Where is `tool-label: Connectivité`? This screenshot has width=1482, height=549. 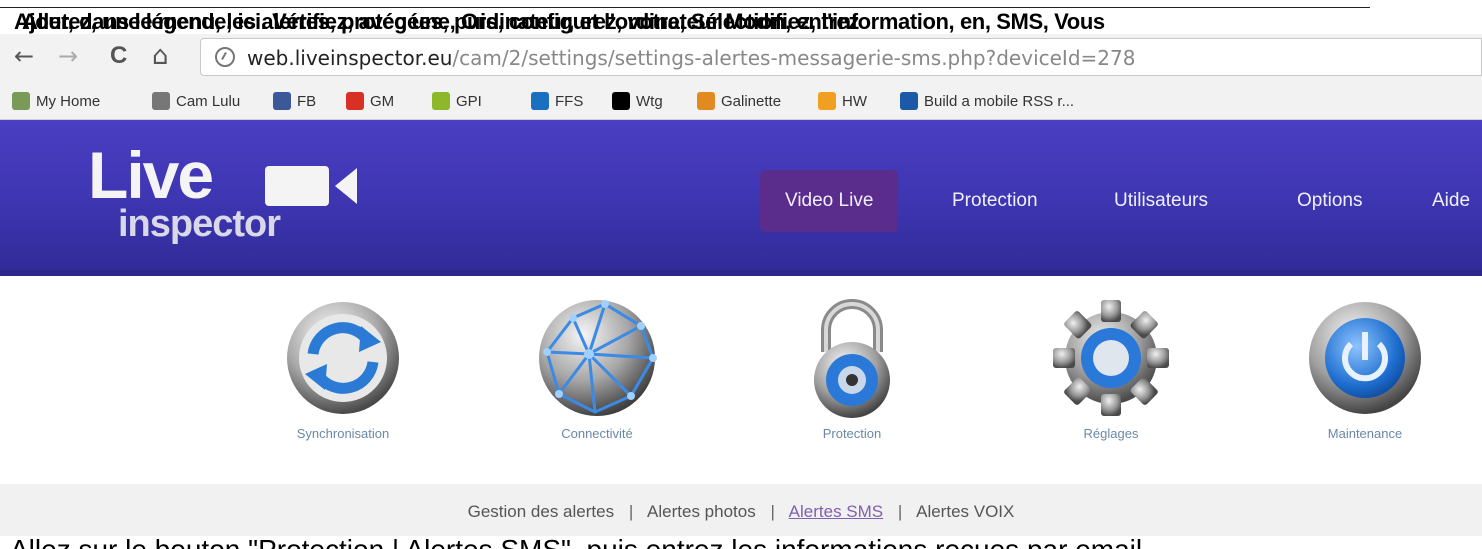 tool-label: Connectivité is located at coordinates (597, 433).